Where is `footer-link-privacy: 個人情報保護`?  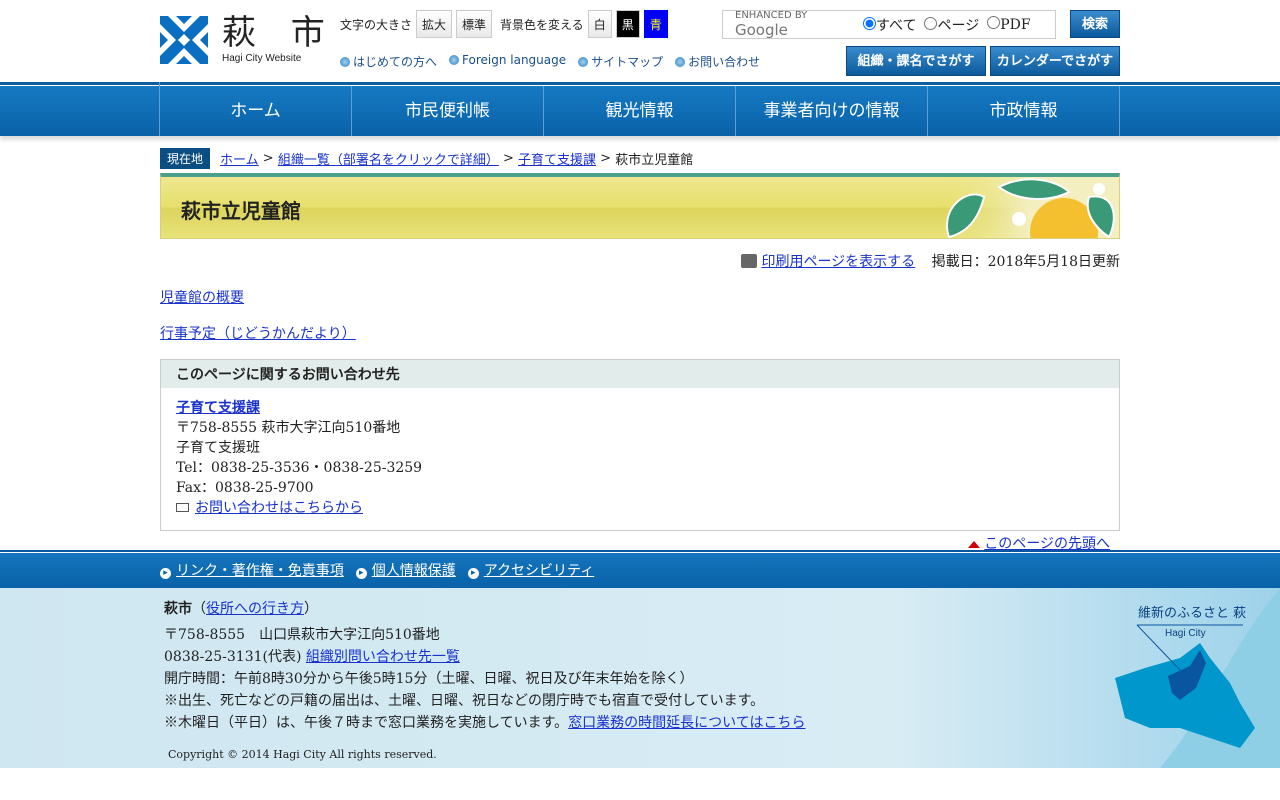
footer-link-privacy: 個人情報保護 is located at coordinates (406, 570).